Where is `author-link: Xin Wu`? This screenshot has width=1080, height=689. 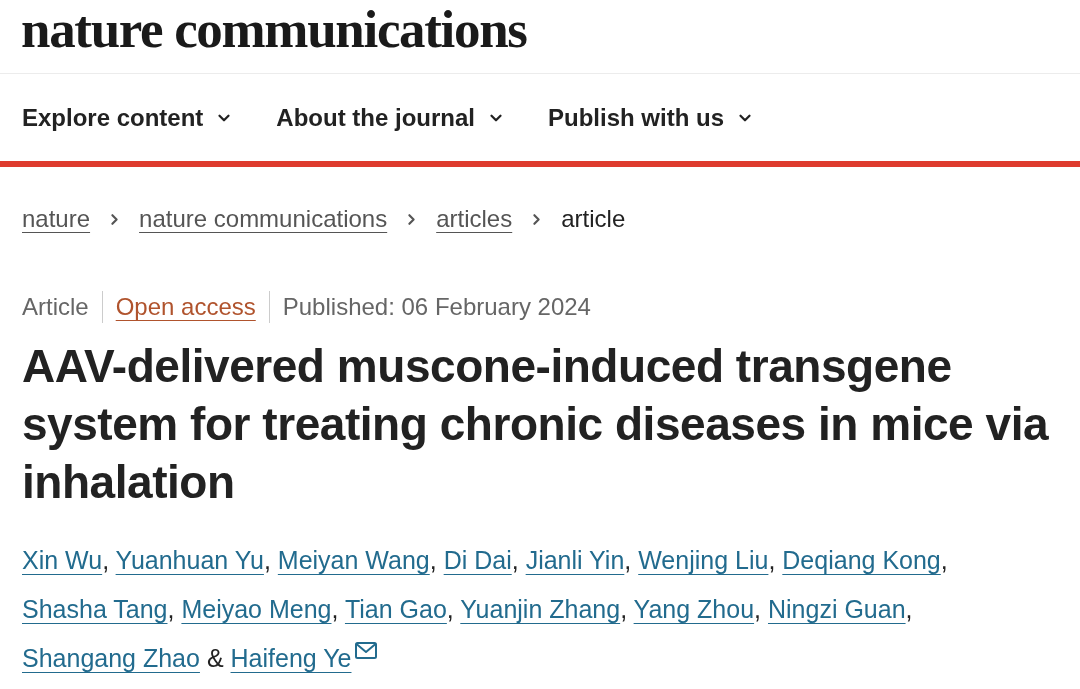 author-link: Xin Wu is located at coordinates (62, 560).